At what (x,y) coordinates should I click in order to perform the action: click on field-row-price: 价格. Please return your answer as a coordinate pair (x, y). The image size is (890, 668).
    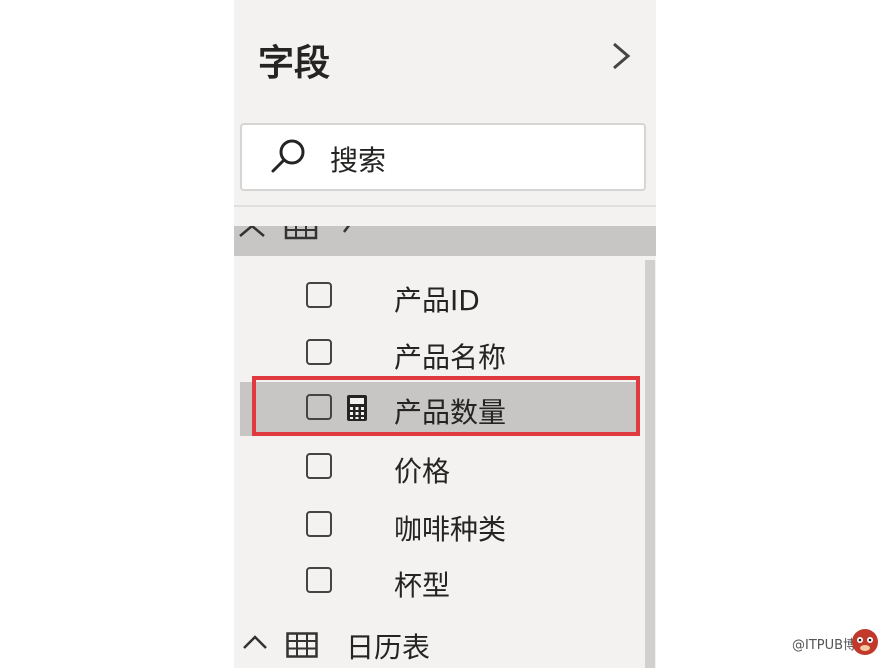
    Looking at the image, I should click on (445, 467).